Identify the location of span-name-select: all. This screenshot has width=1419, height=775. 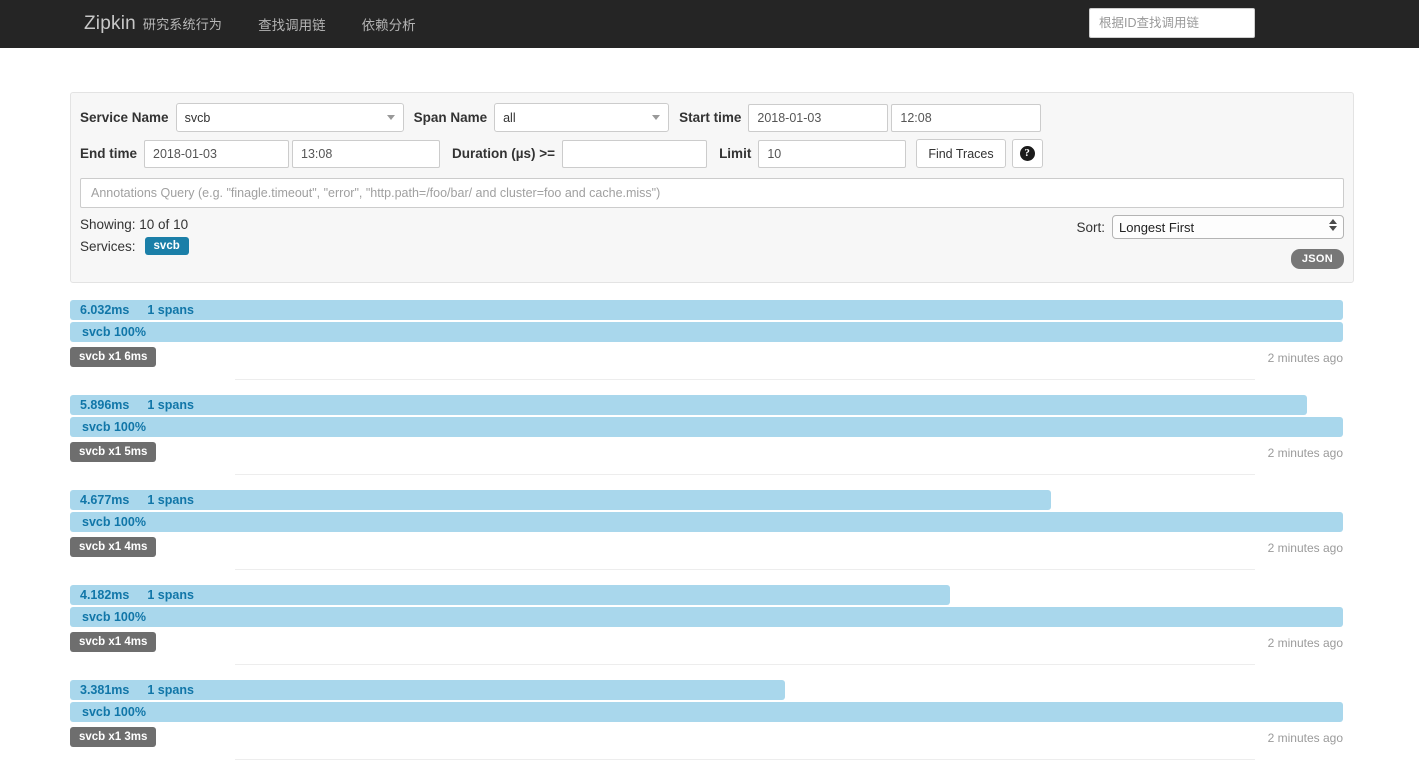
(582, 117).